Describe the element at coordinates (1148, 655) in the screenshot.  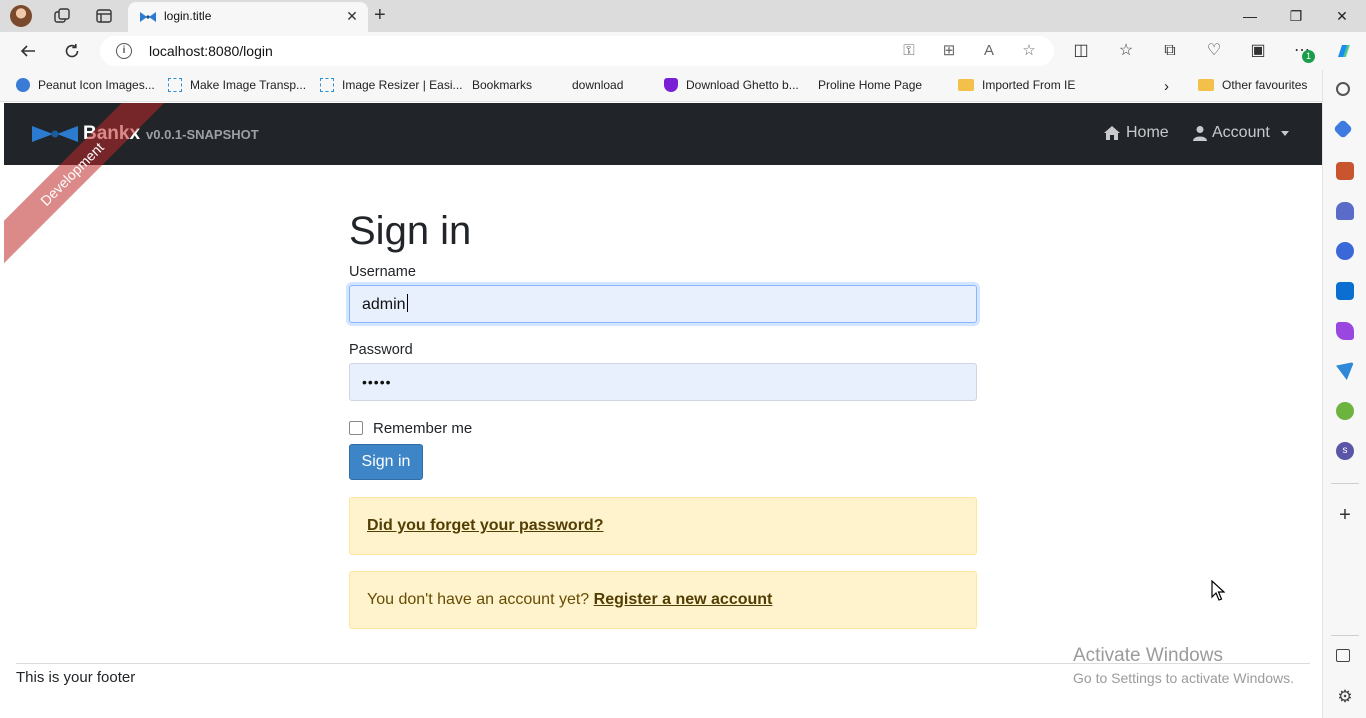
I see `watermark-title: Activate Windows` at that location.